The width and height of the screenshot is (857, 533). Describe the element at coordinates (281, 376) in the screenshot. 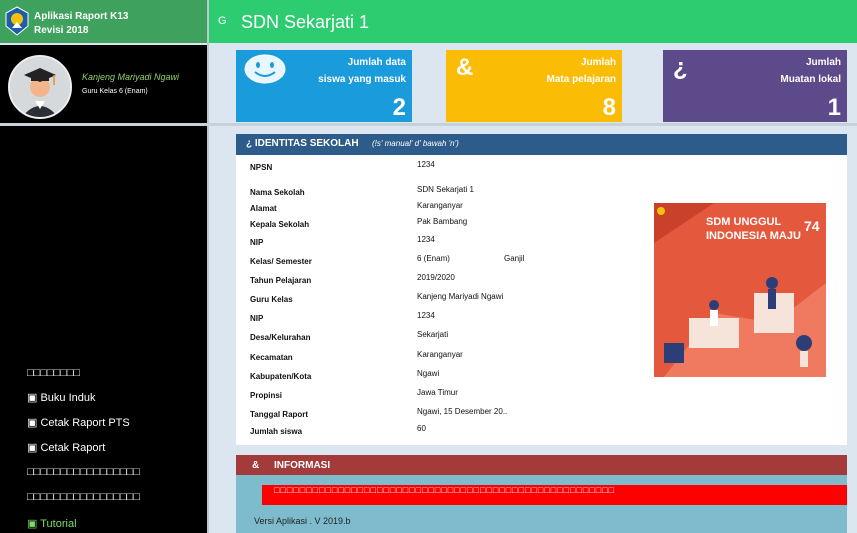

I see `identity-label: Kabupaten/Kota` at that location.